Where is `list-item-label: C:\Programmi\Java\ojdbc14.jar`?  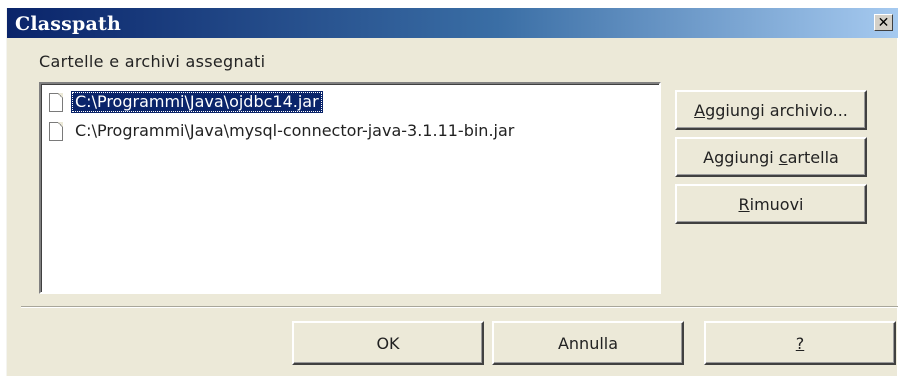 list-item-label: C:\Programmi\Java\ojdbc14.jar is located at coordinates (197, 102).